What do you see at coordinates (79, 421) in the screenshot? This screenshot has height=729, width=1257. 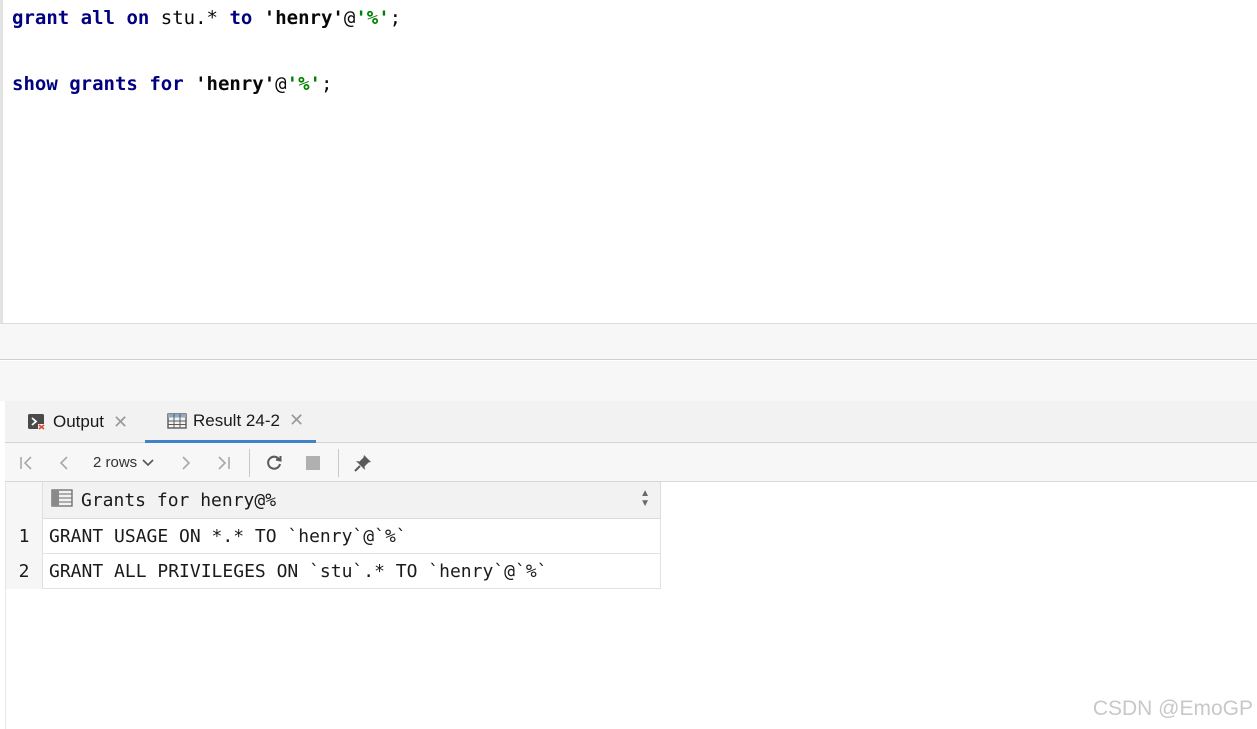 I see `tab-output-label: Output` at bounding box center [79, 421].